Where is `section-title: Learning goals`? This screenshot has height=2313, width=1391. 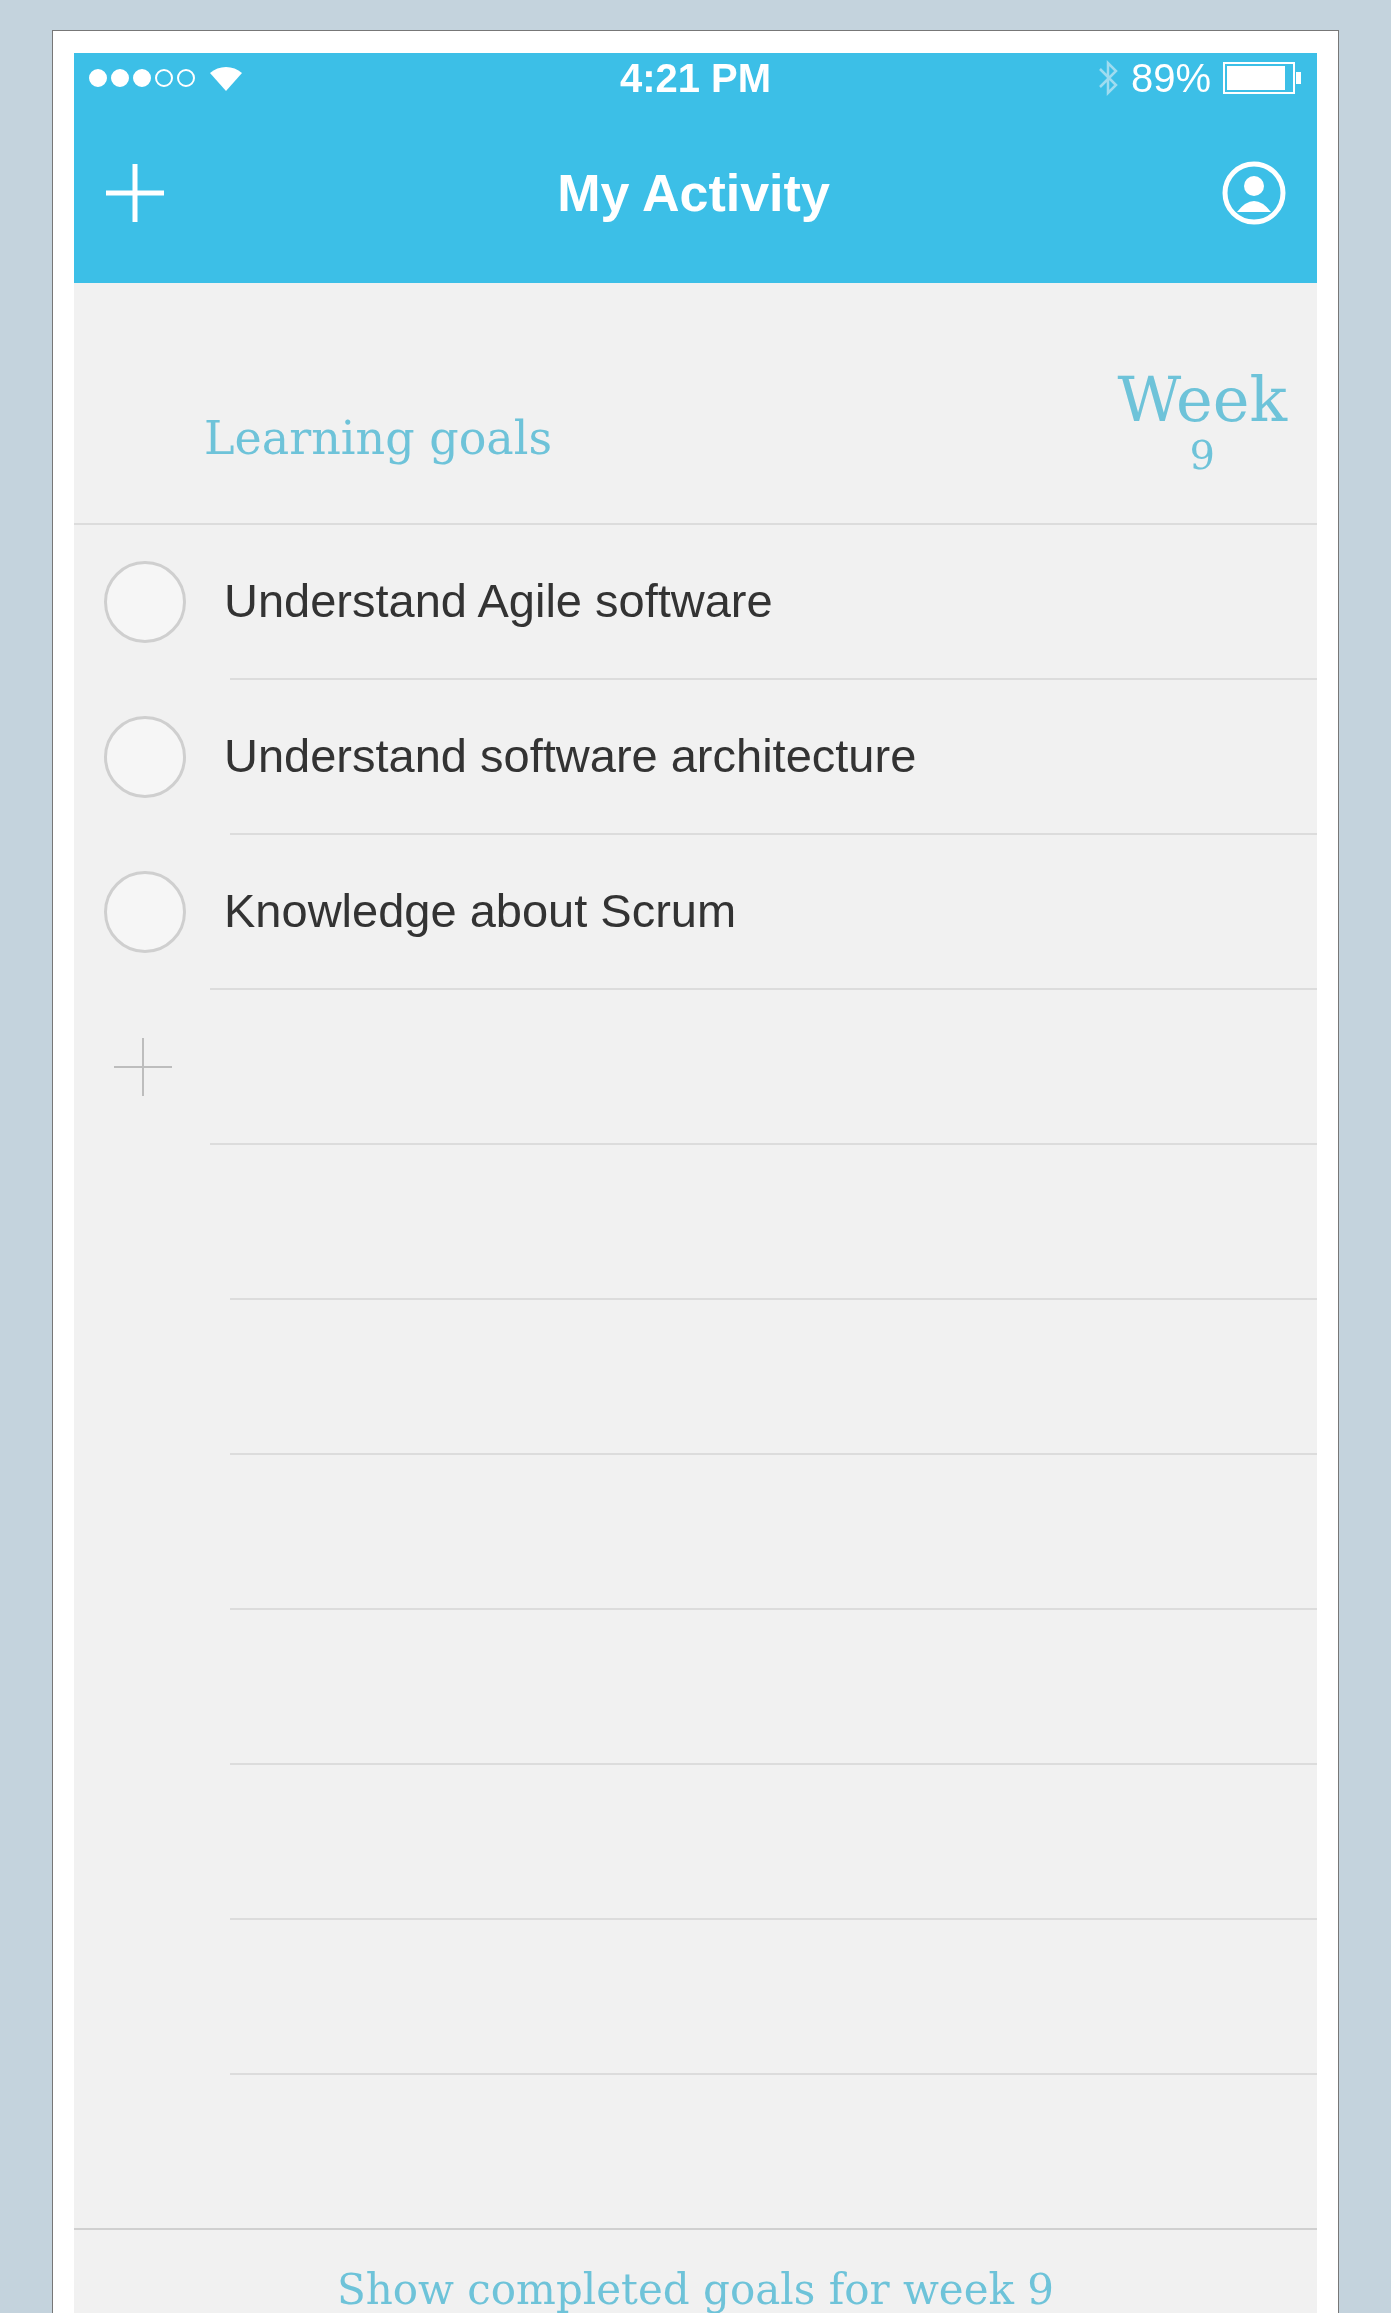 section-title: Learning goals is located at coordinates (378, 438).